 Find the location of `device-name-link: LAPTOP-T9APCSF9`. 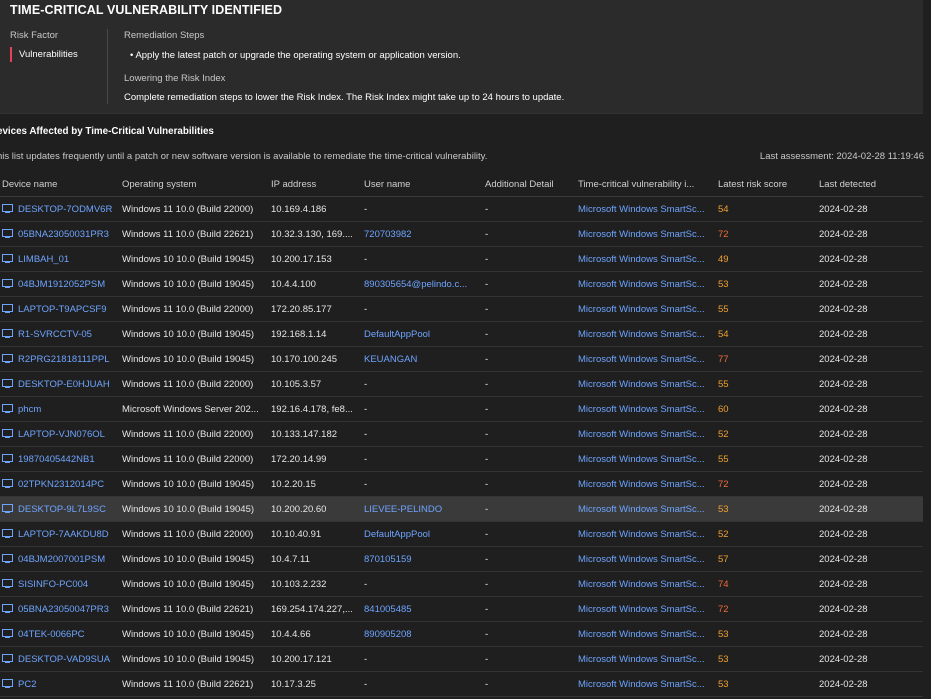

device-name-link: LAPTOP-T9APCSF9 is located at coordinates (68, 309).